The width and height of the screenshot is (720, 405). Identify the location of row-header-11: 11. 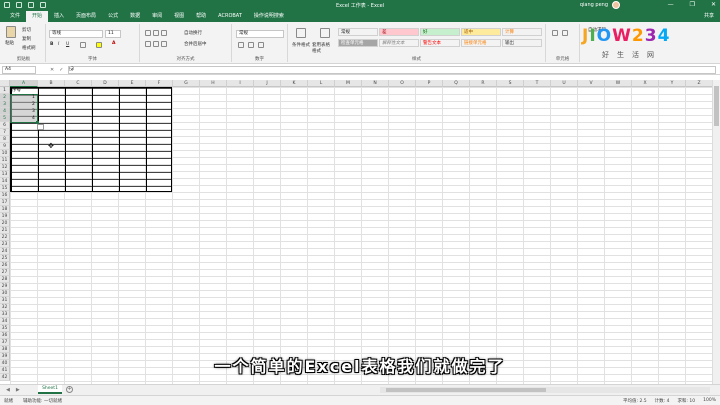
(5, 160).